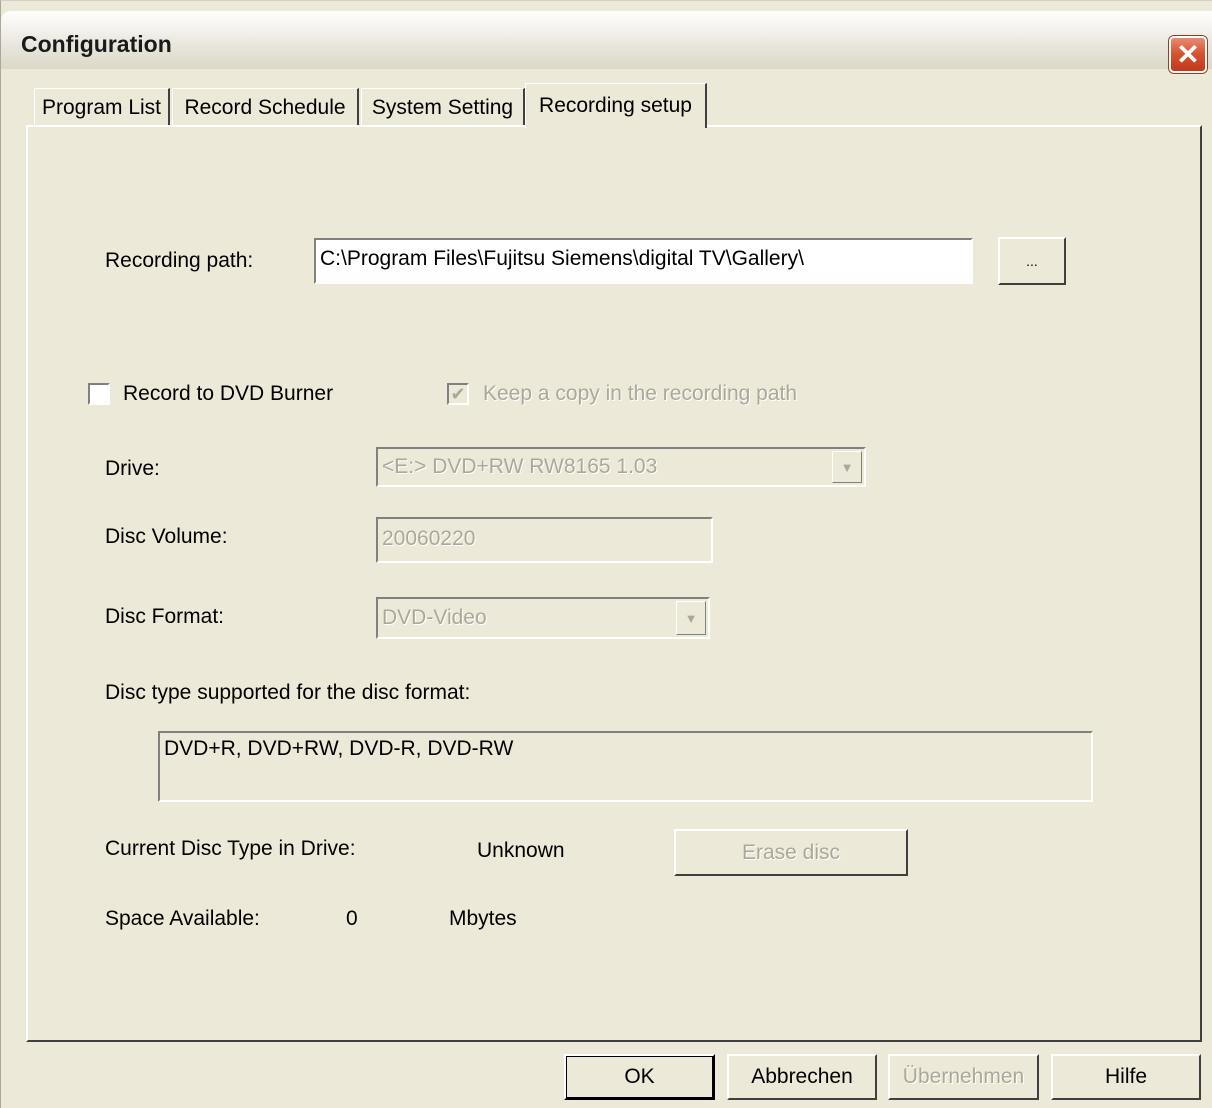 This screenshot has width=1212, height=1108. I want to click on help-label: Hilfe, so click(1125, 1076).